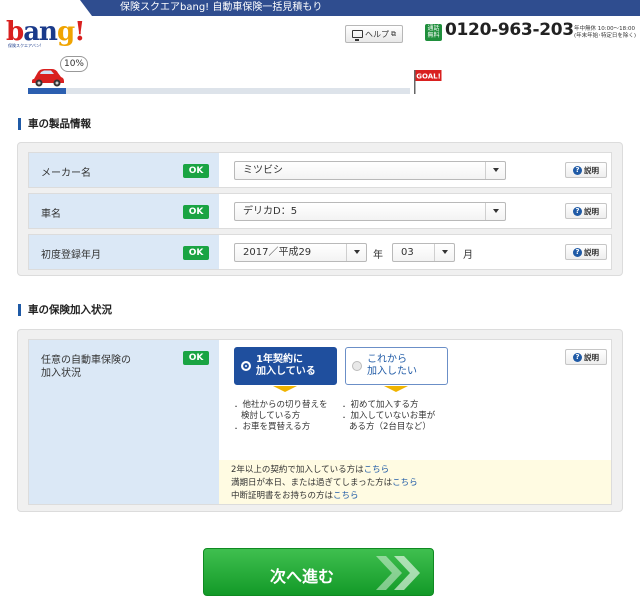 The image size is (640, 609). I want to click on insurance-status-explain-button: ? 説明, so click(586, 357).